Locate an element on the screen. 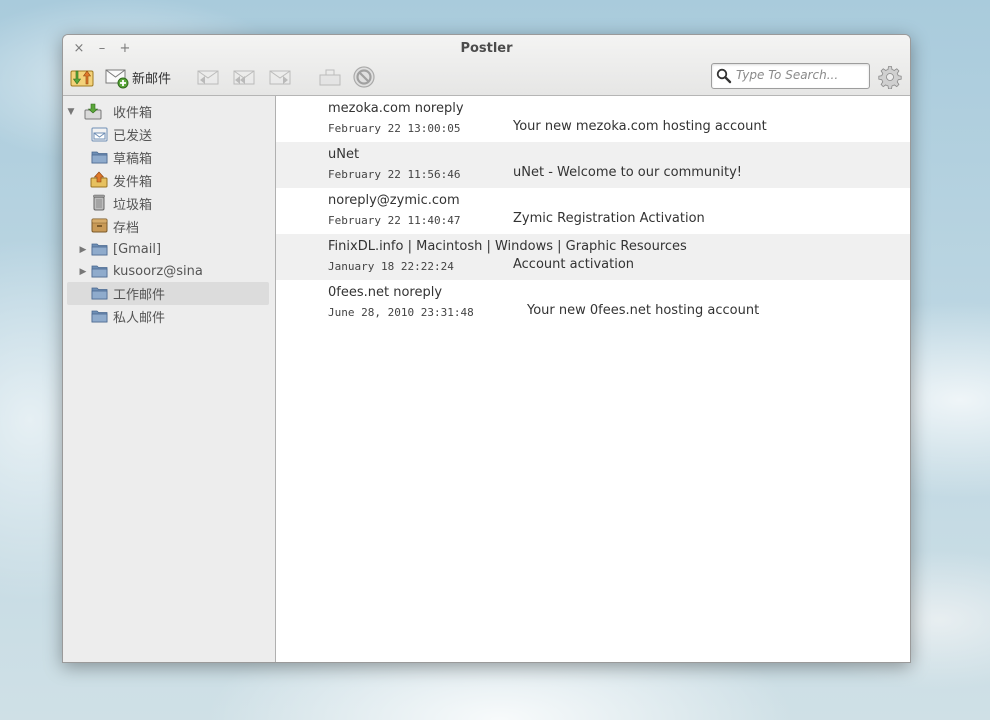  sidebar-item-label: 草稿箱 is located at coordinates (133, 159).